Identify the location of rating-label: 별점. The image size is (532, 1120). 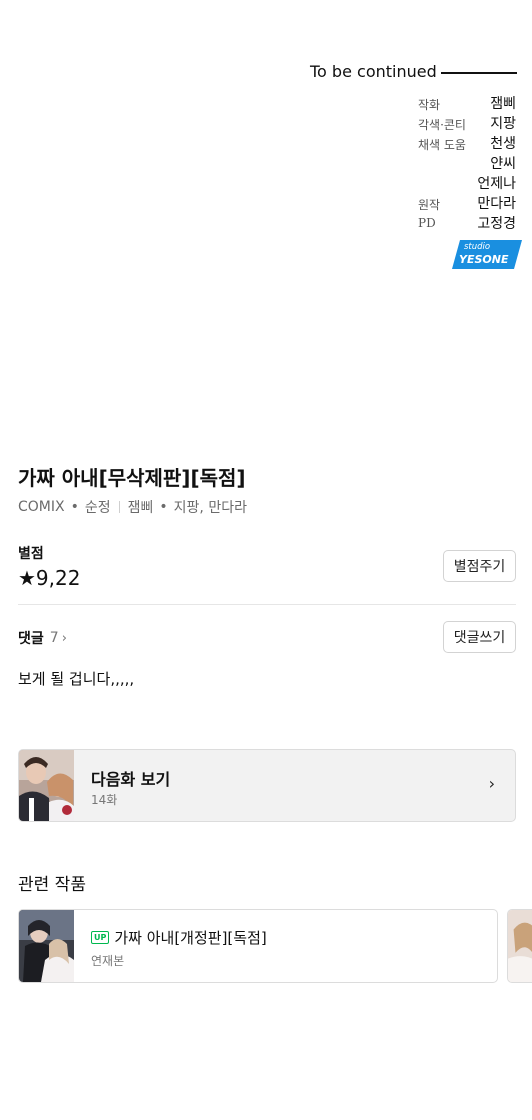
(31, 554).